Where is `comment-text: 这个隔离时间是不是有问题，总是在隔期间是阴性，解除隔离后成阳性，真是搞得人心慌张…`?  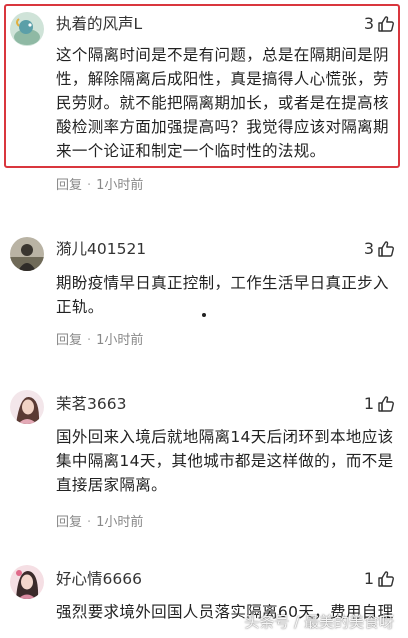 comment-text: 这个隔离时间是不是有问题，总是在隔期间是阴性，解除隔离后成阳性，真是搞得人心慌张… is located at coordinates (222, 103).